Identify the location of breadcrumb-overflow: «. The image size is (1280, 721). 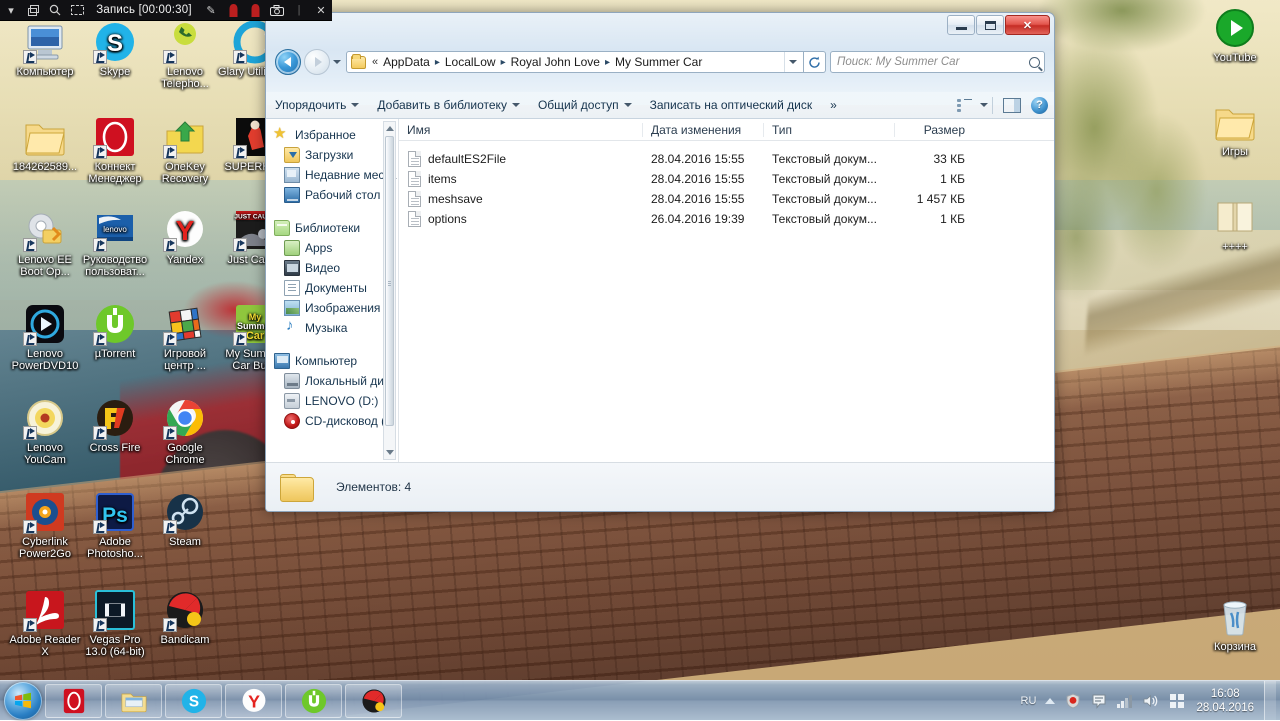
(375, 62).